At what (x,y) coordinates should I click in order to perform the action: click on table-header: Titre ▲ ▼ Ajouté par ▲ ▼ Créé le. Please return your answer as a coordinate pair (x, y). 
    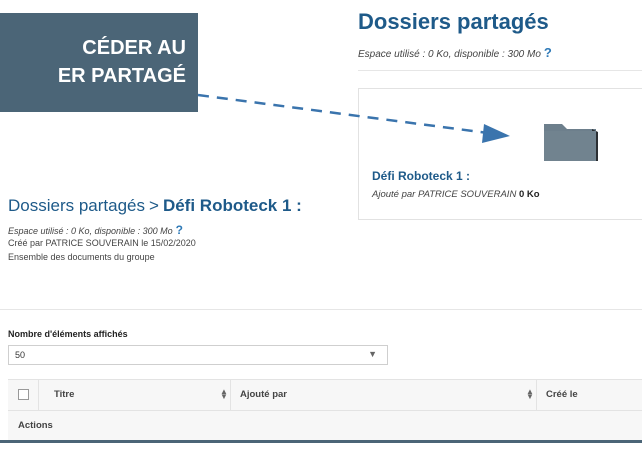
    Looking at the image, I should click on (325, 395).